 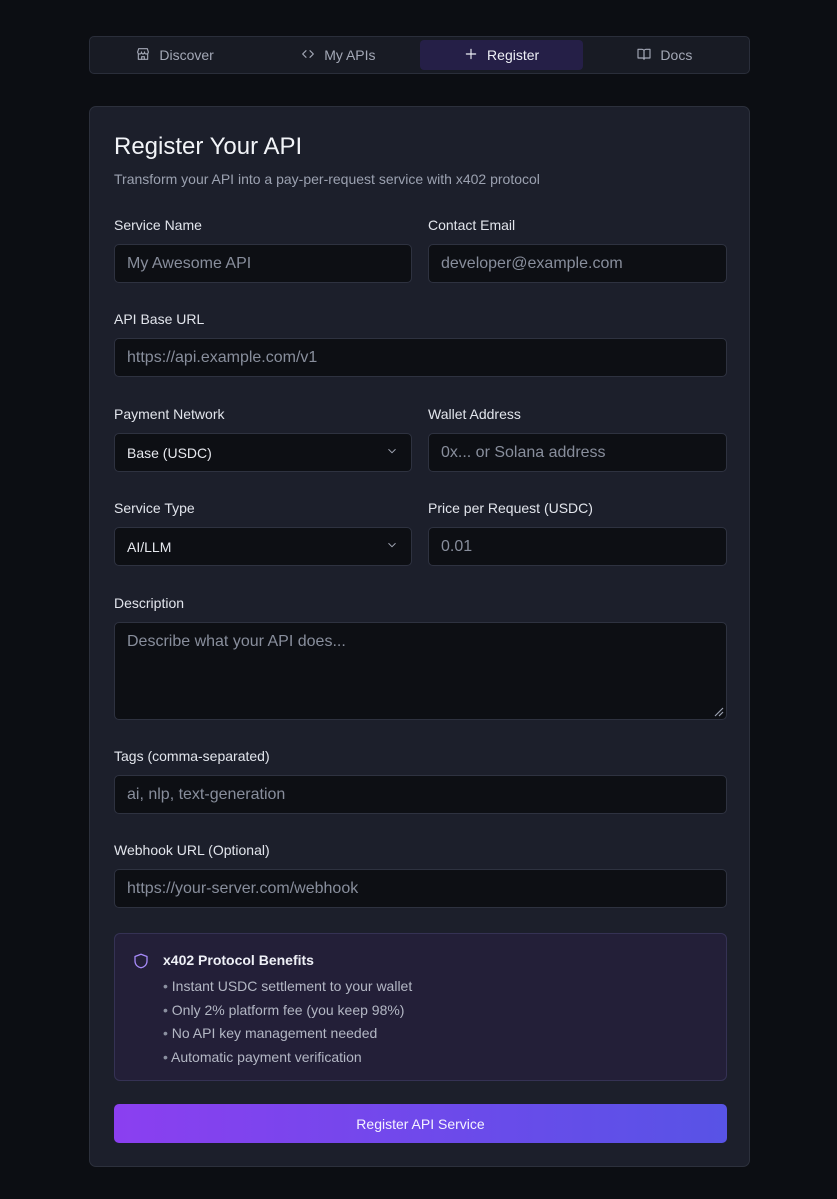 What do you see at coordinates (472, 225) in the screenshot?
I see `contact-email-label: Contact Email` at bounding box center [472, 225].